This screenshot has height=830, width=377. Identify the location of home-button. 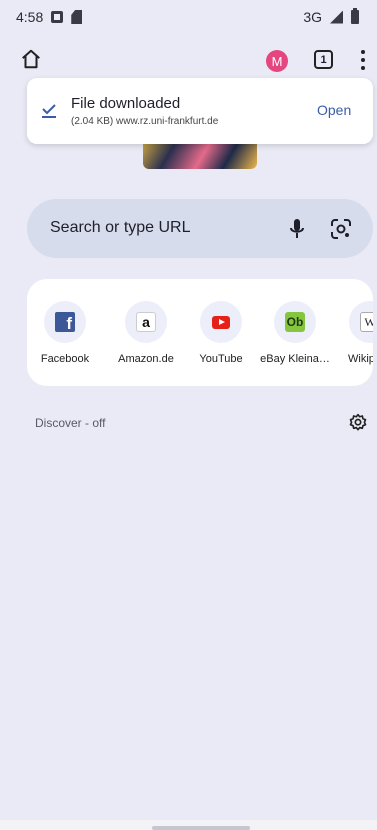
(33, 61).